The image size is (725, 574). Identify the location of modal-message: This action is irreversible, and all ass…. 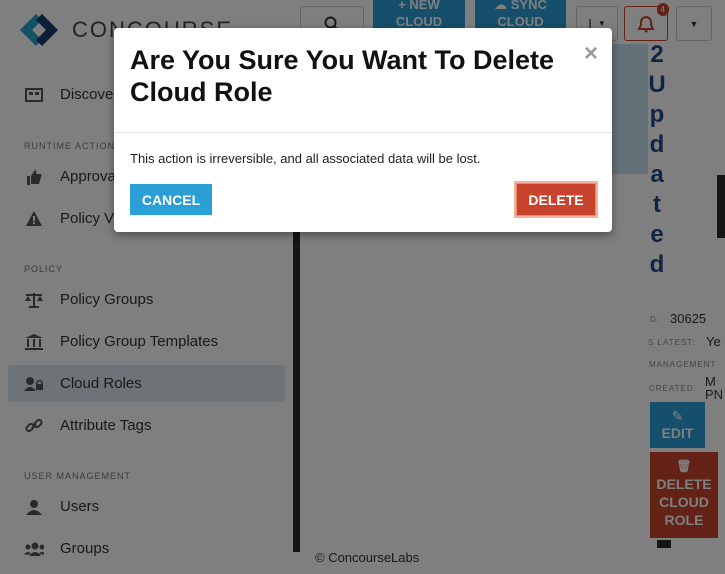
(305, 158).